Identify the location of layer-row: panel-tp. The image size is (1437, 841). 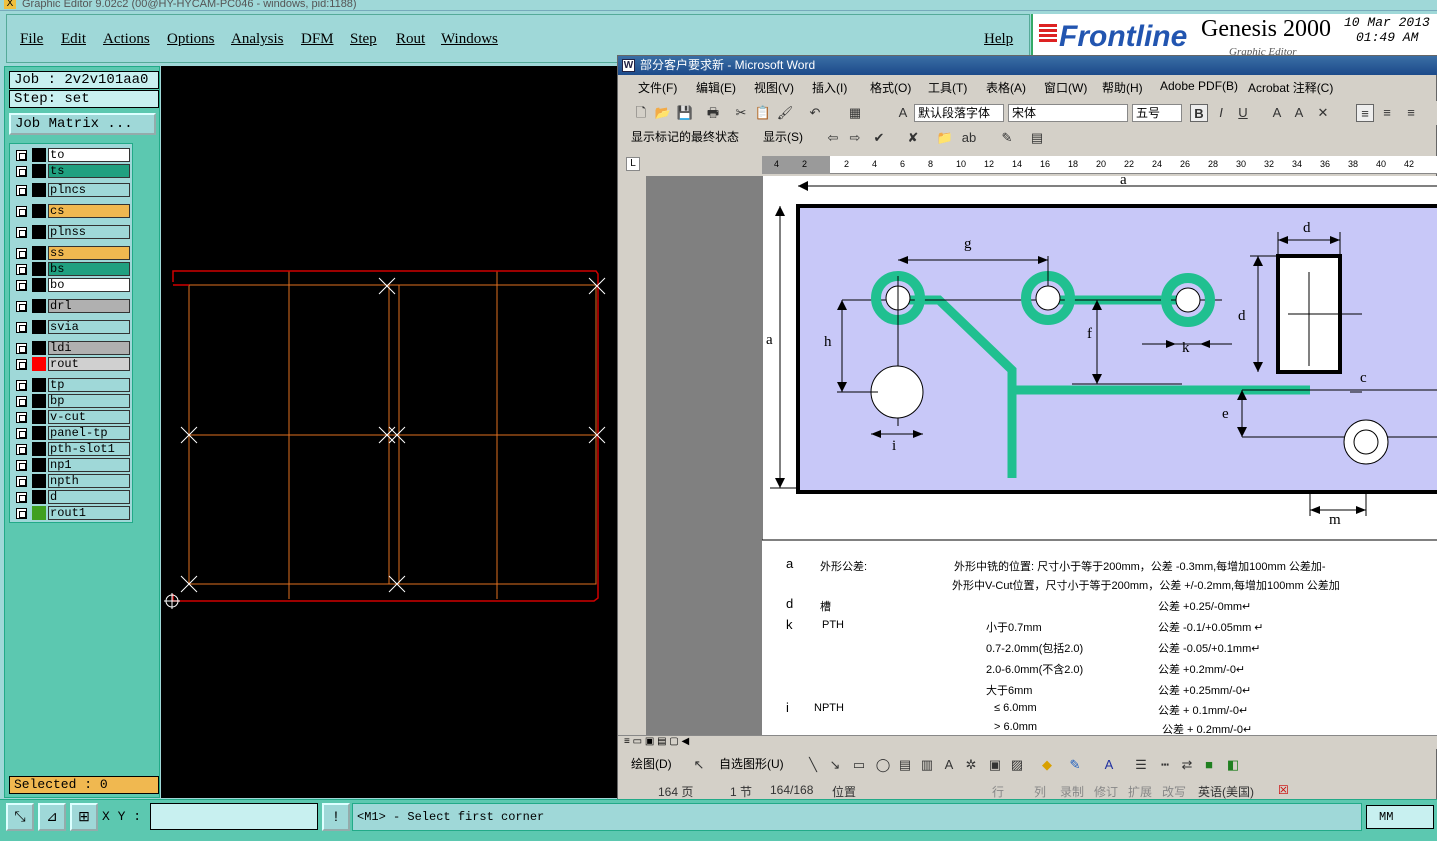
(72, 433).